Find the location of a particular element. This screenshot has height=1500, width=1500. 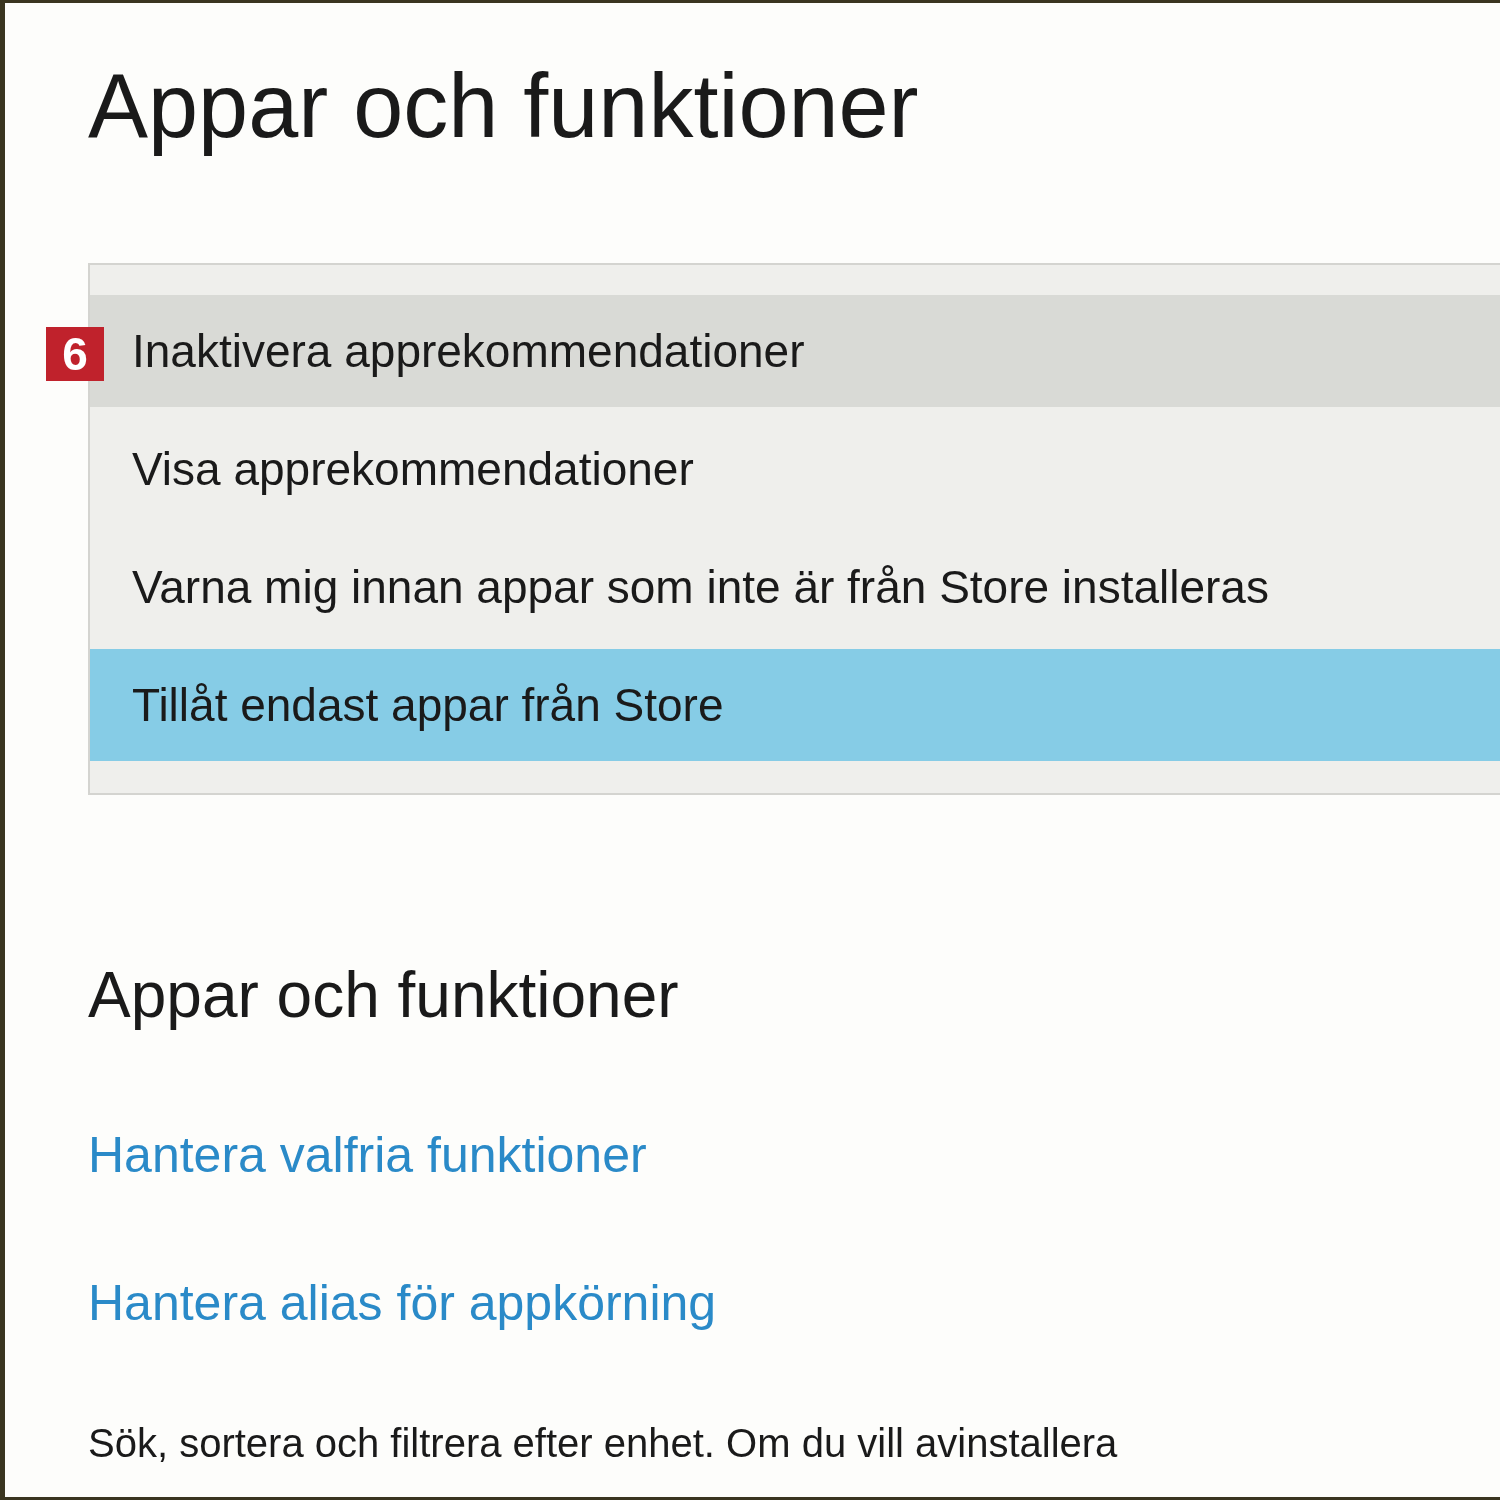

dropdown-option: Varna mig innan appar som inte är från Store installeras is located at coordinates (795, 587).